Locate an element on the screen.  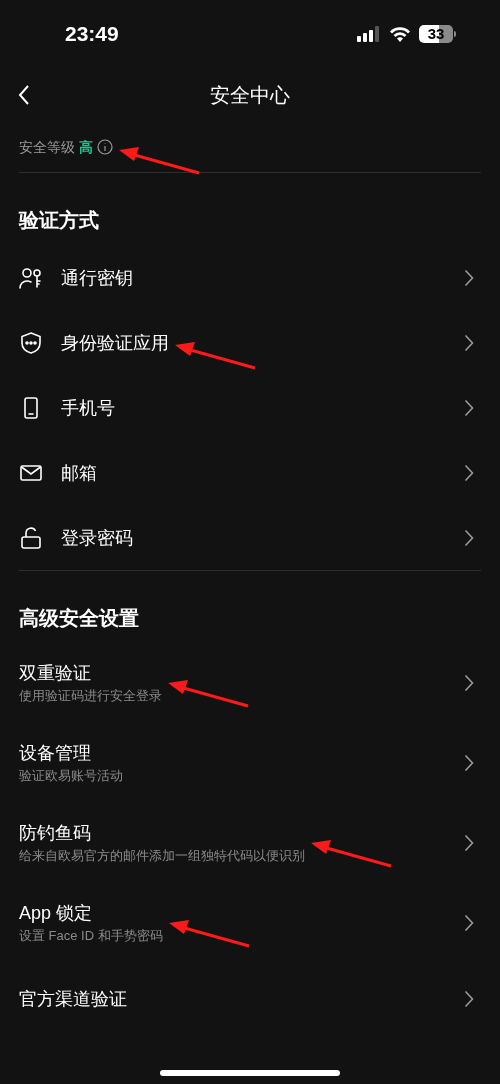
row-label: 邮箱 is located at coordinates (79, 473).